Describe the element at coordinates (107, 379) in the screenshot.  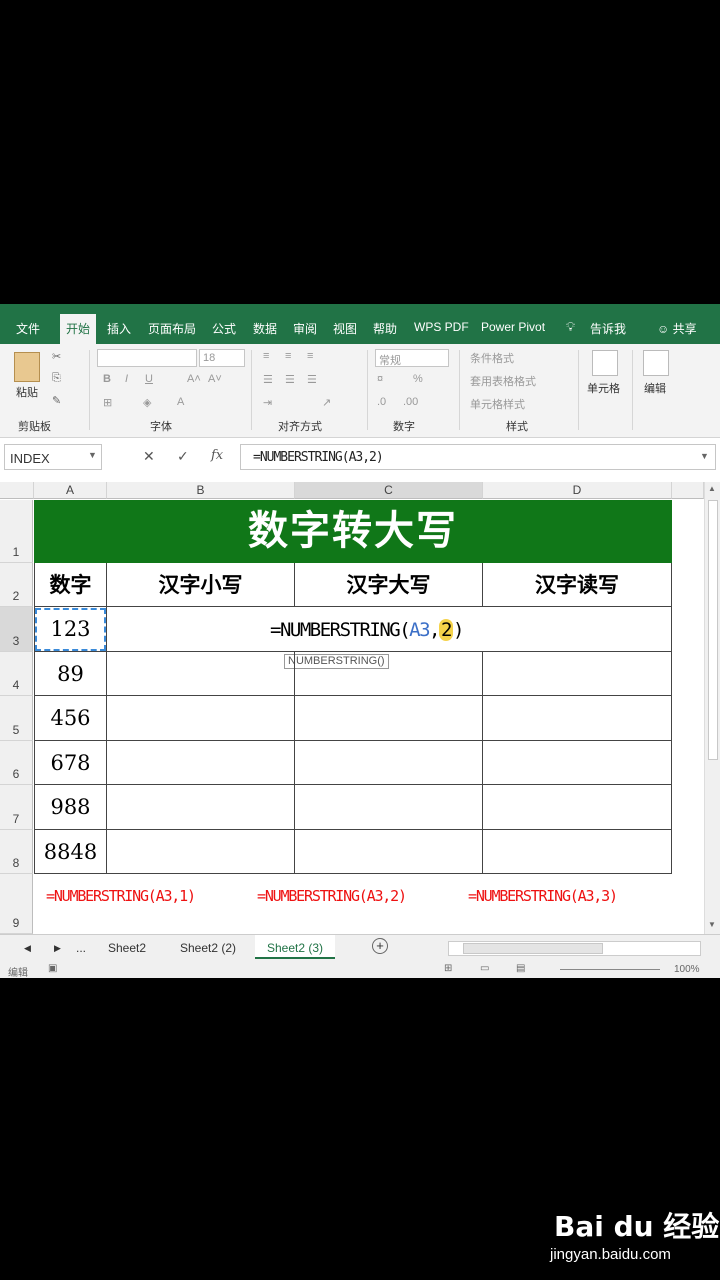
I see `bold-icon: B` at that location.